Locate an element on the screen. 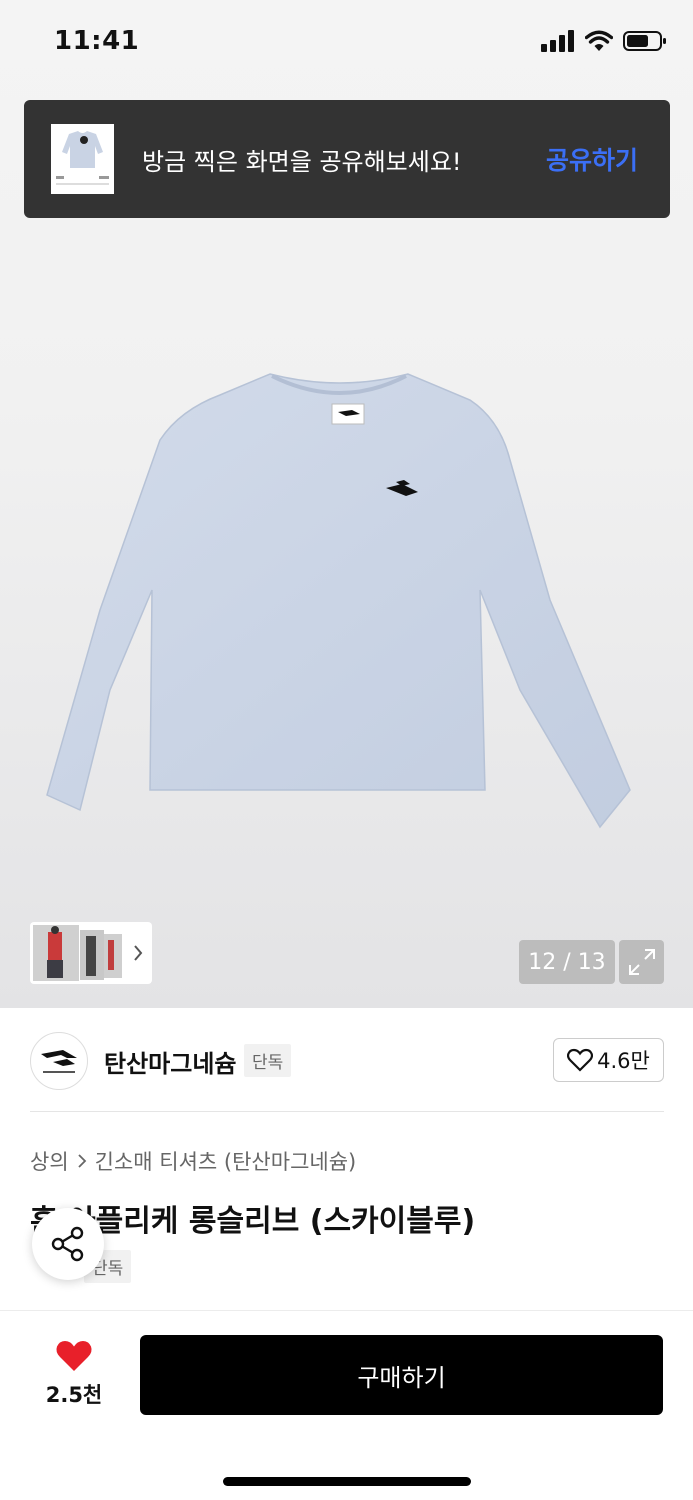 The width and height of the screenshot is (693, 1500). buy-button: 구매하기 is located at coordinates (401, 1375).